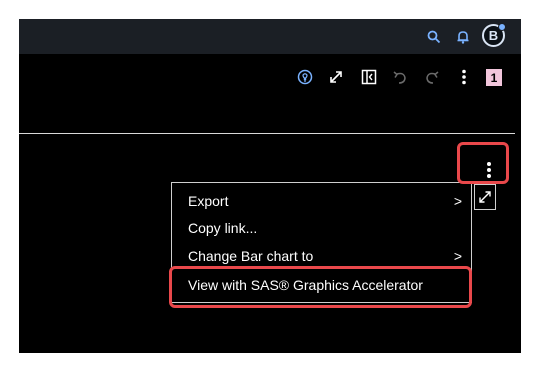  Describe the element at coordinates (463, 37) in the screenshot. I see `bell-icon` at that location.